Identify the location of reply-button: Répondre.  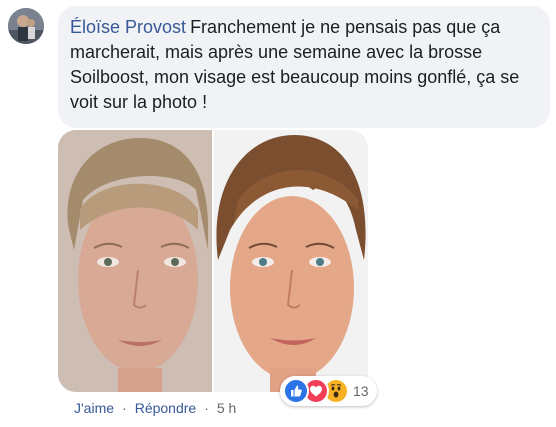
(166, 408).